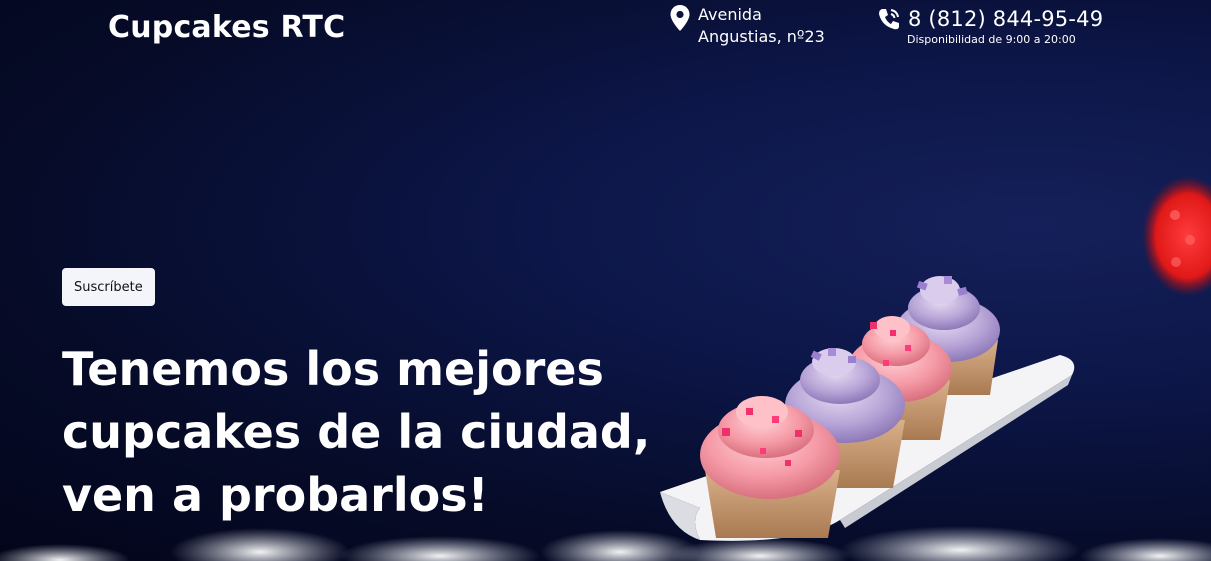 The height and width of the screenshot is (561, 1211). I want to click on clouds-decoration, so click(605, 543).